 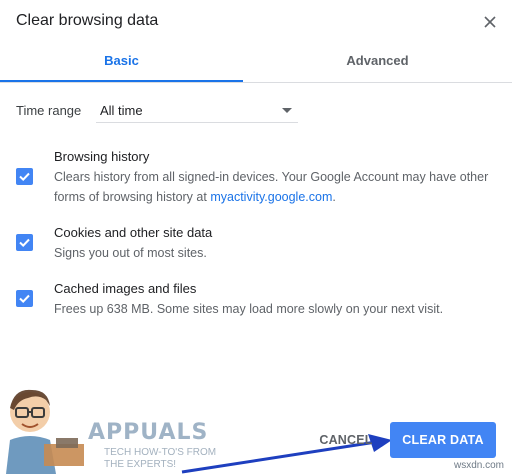 What do you see at coordinates (377, 62) in the screenshot?
I see `tab-advanced: Advanced` at bounding box center [377, 62].